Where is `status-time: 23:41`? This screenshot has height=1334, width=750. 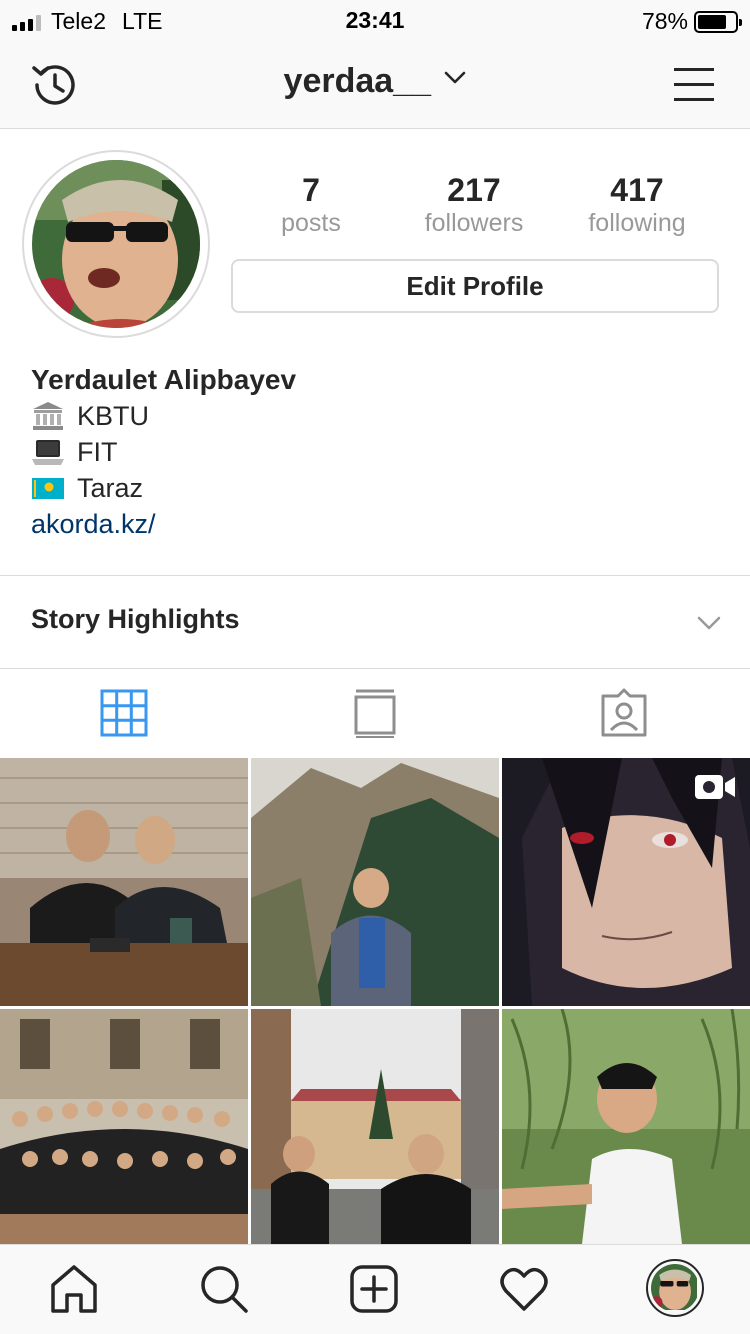 status-time: 23:41 is located at coordinates (375, 20).